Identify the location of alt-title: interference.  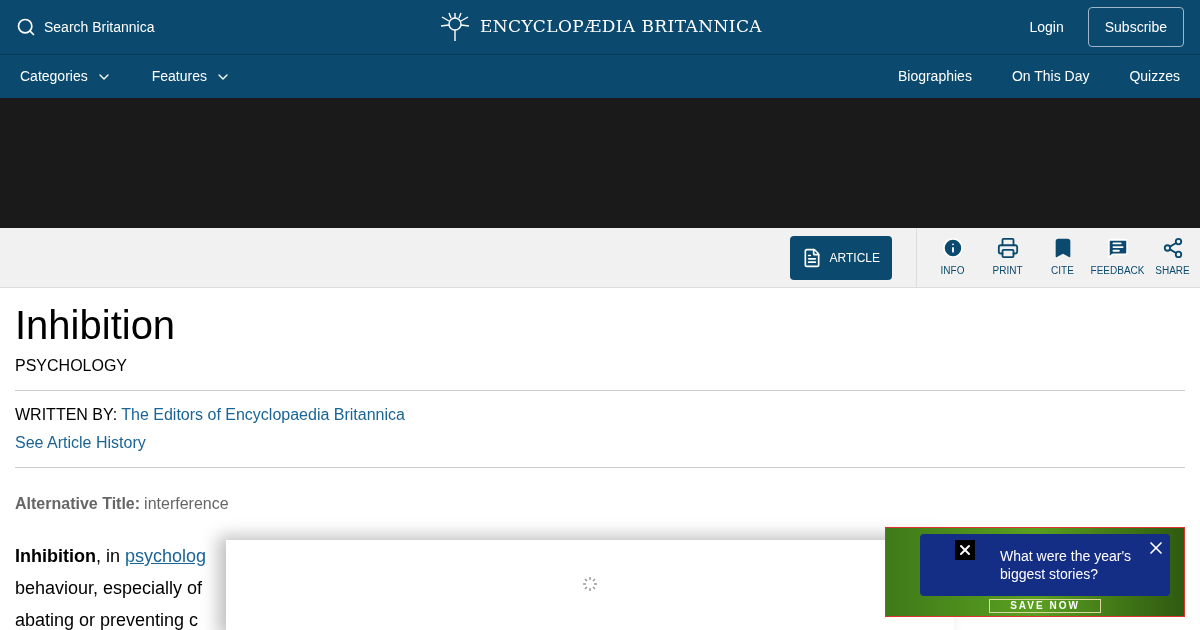
(186, 504).